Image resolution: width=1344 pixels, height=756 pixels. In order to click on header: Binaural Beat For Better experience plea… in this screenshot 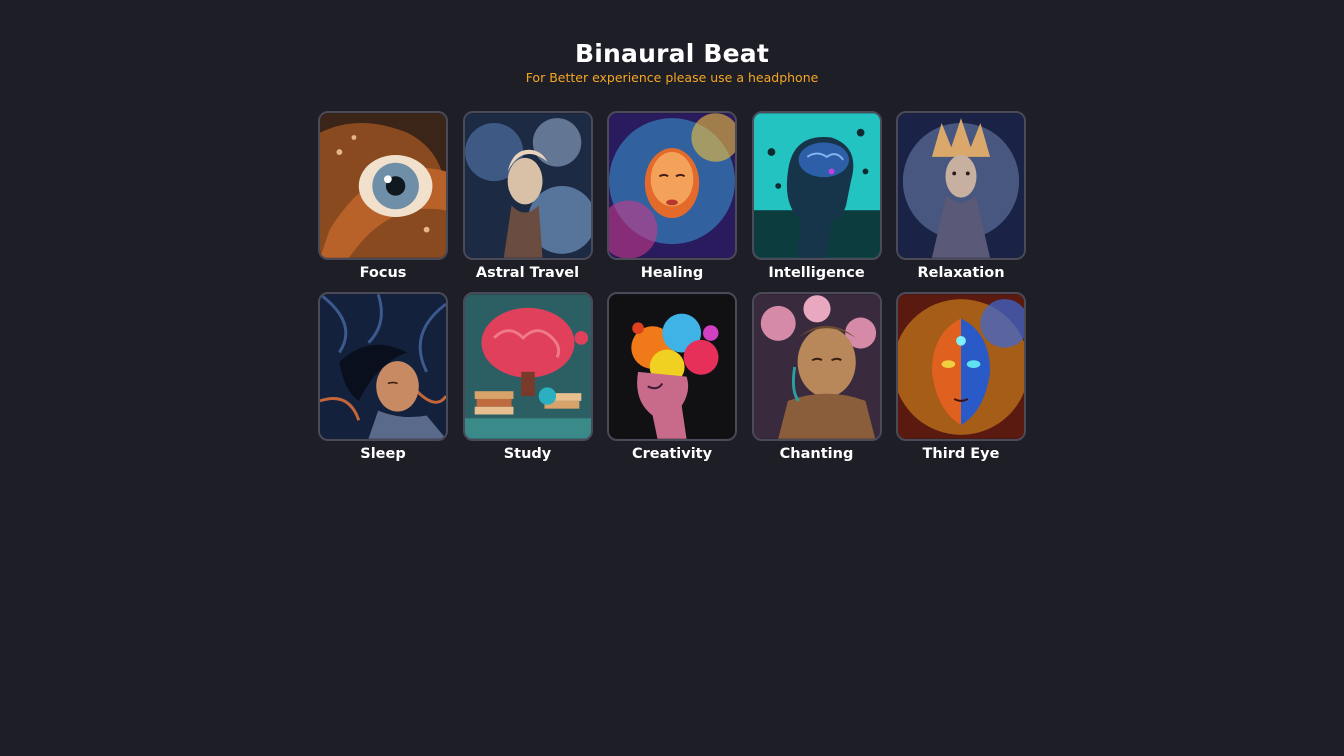, I will do `click(672, 62)`.